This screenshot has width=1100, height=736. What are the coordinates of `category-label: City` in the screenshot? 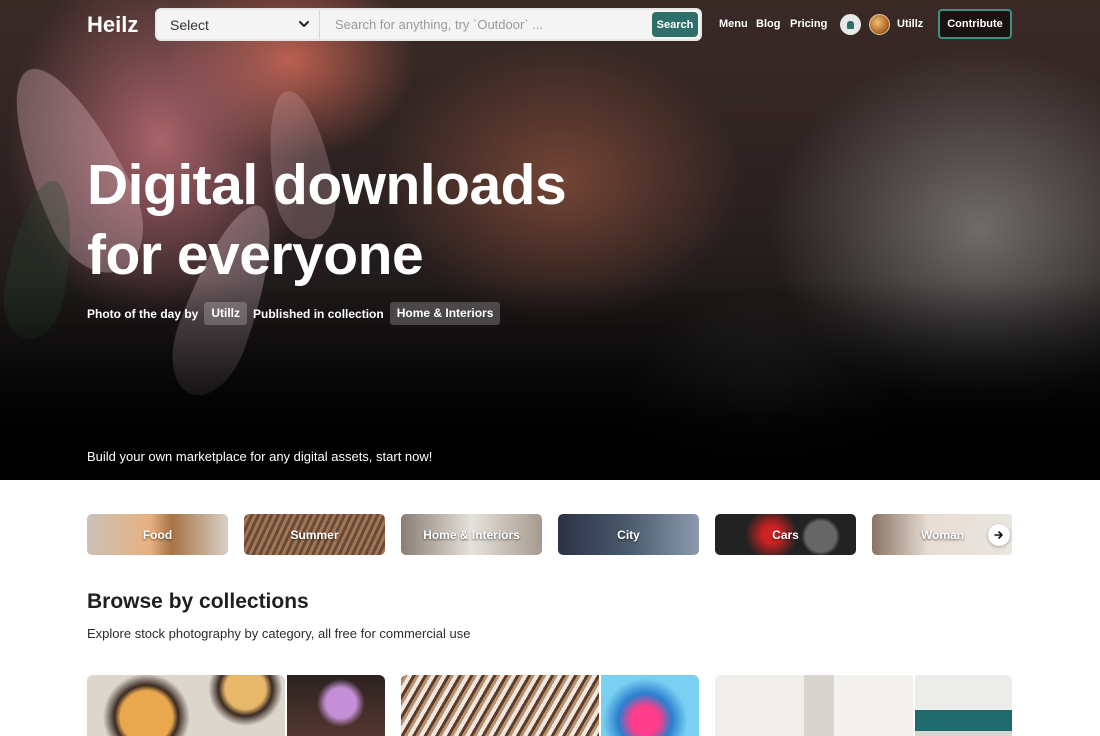 It's located at (628, 534).